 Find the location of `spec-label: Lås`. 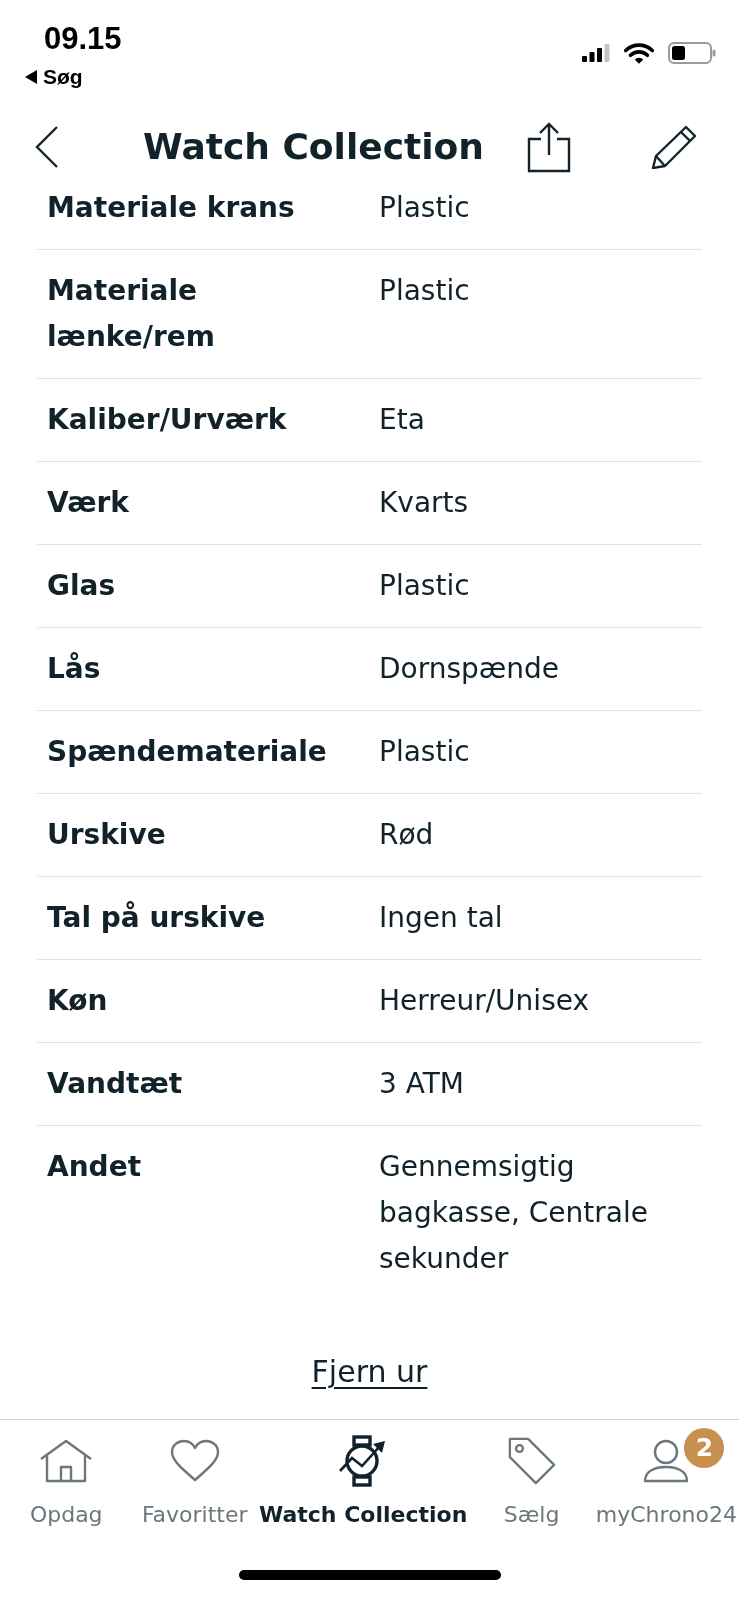

spec-label: Lås is located at coordinates (74, 669).